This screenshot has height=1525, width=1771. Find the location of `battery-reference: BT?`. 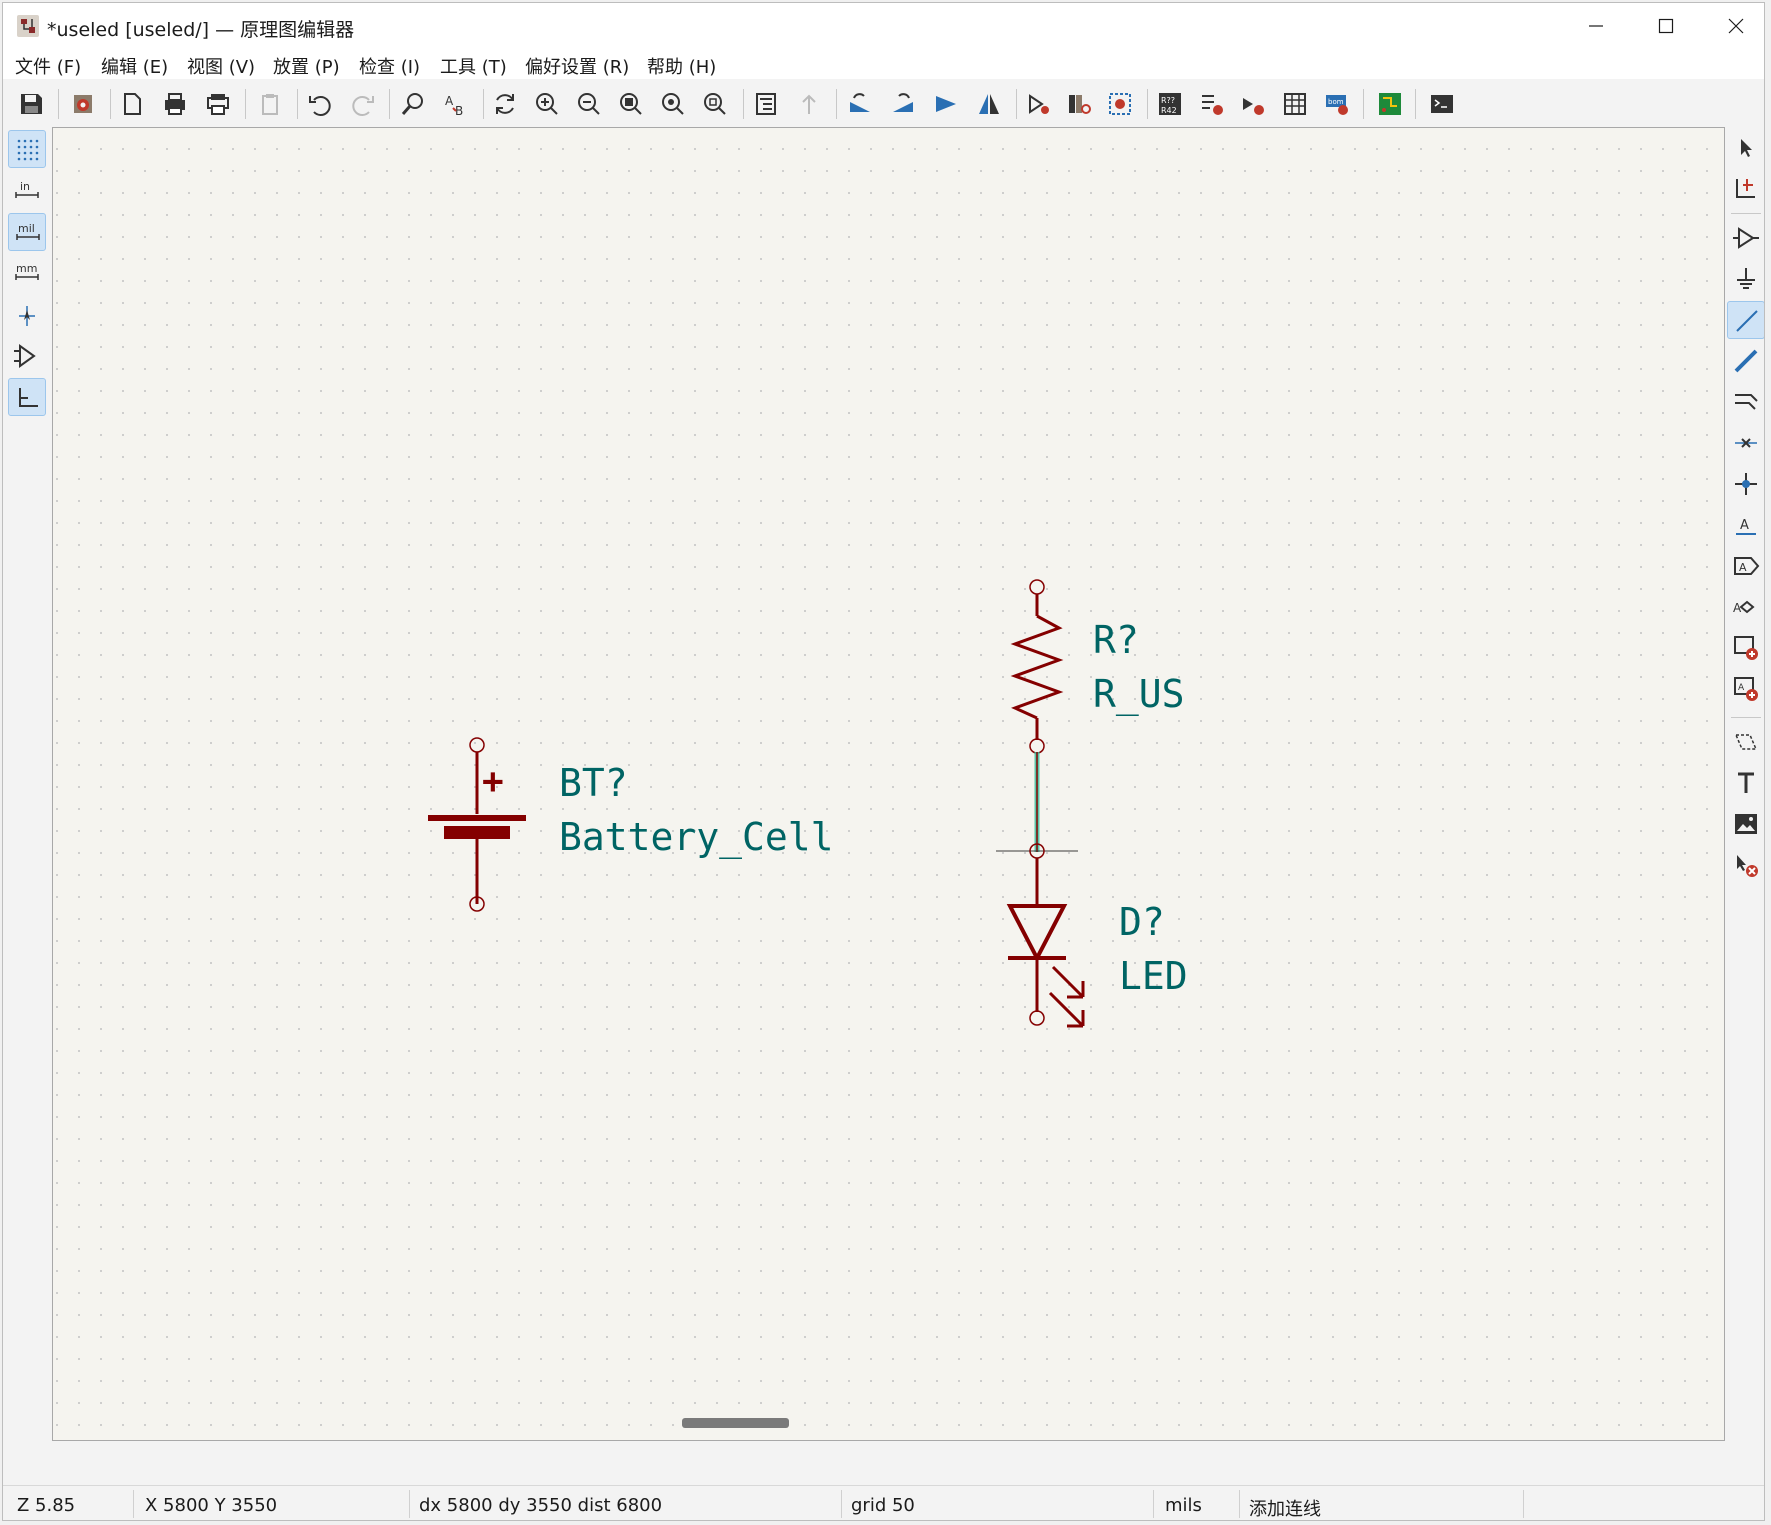

battery-reference: BT? is located at coordinates (593, 783).